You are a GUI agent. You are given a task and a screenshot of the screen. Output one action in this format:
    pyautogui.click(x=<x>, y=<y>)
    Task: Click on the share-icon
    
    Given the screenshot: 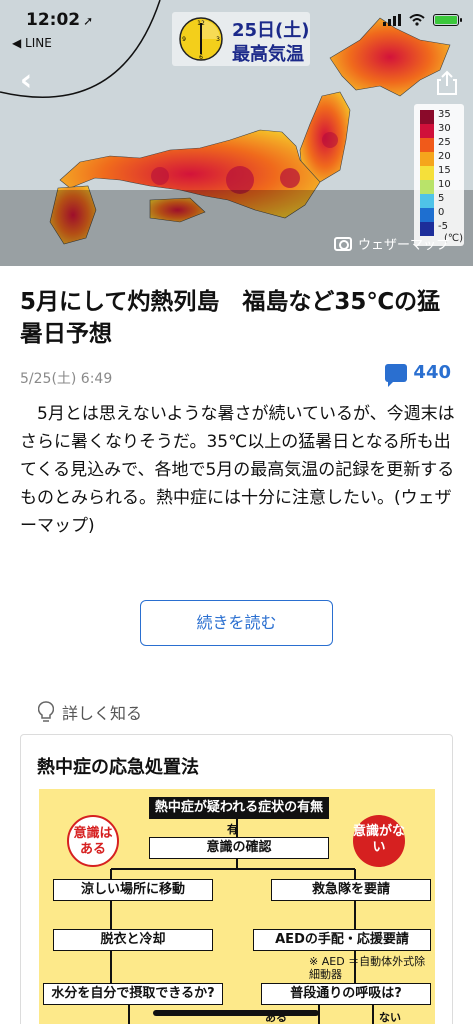 What is the action you would take?
    pyautogui.click(x=447, y=83)
    